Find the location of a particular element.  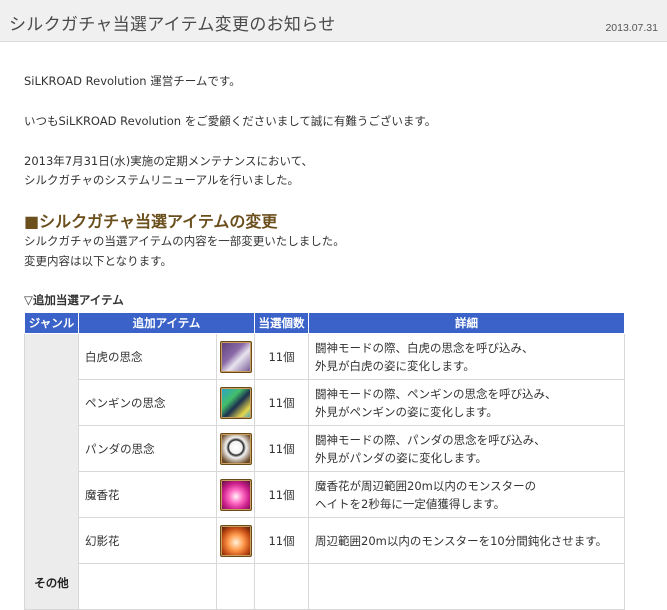

item-detail: 周辺範囲20m以内のモンスターを10分間鈍化させます。 is located at coordinates (467, 540).